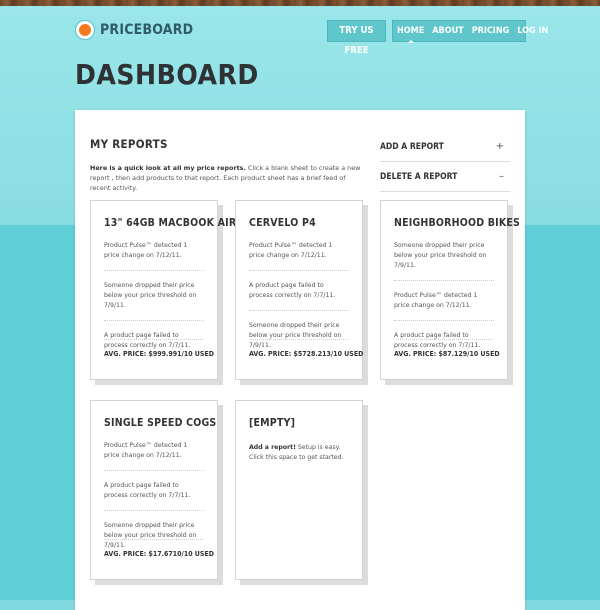 The image size is (600, 610). What do you see at coordinates (345, 354) in the screenshot?
I see `usage-count: 3/10 USED` at bounding box center [345, 354].